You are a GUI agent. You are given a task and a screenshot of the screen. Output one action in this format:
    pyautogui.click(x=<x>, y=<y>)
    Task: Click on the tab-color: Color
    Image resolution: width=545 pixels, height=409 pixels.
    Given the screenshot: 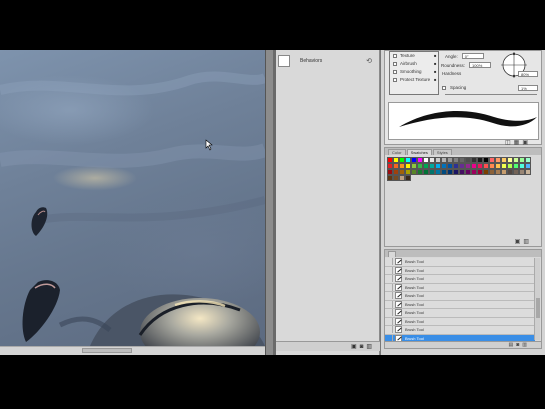 What is the action you would take?
    pyautogui.click(x=397, y=152)
    